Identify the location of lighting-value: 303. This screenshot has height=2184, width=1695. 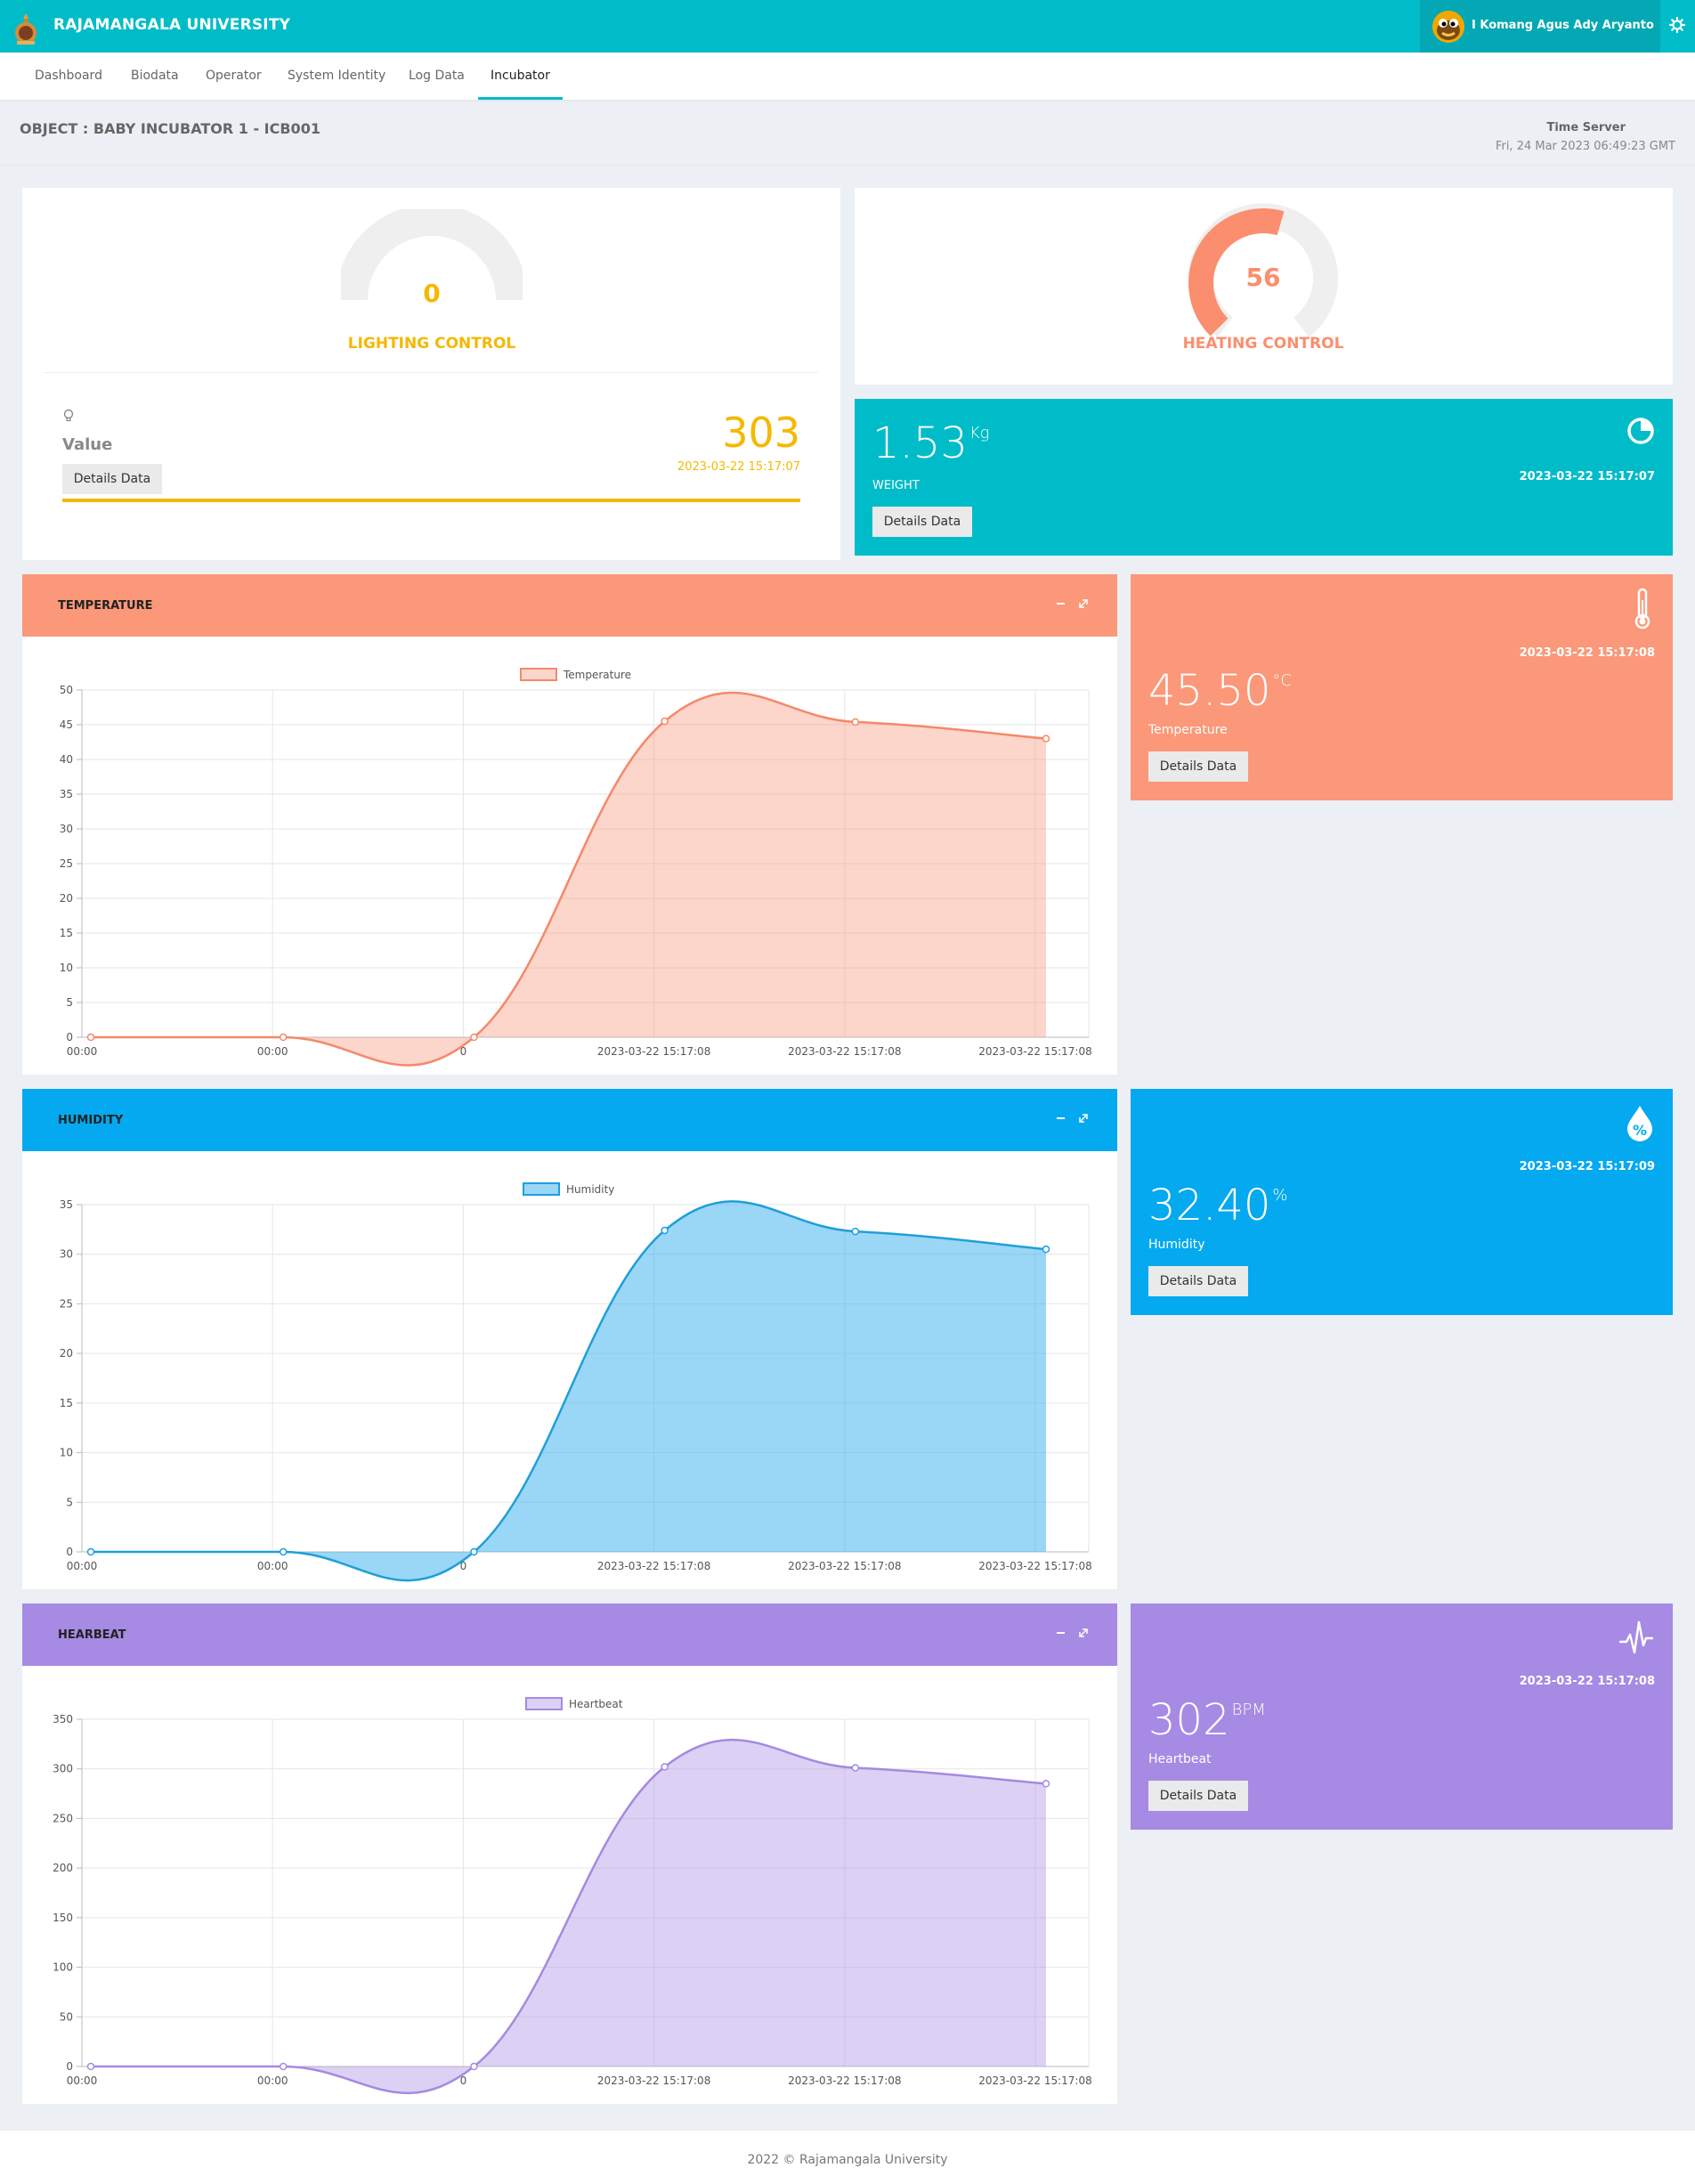
(761, 433).